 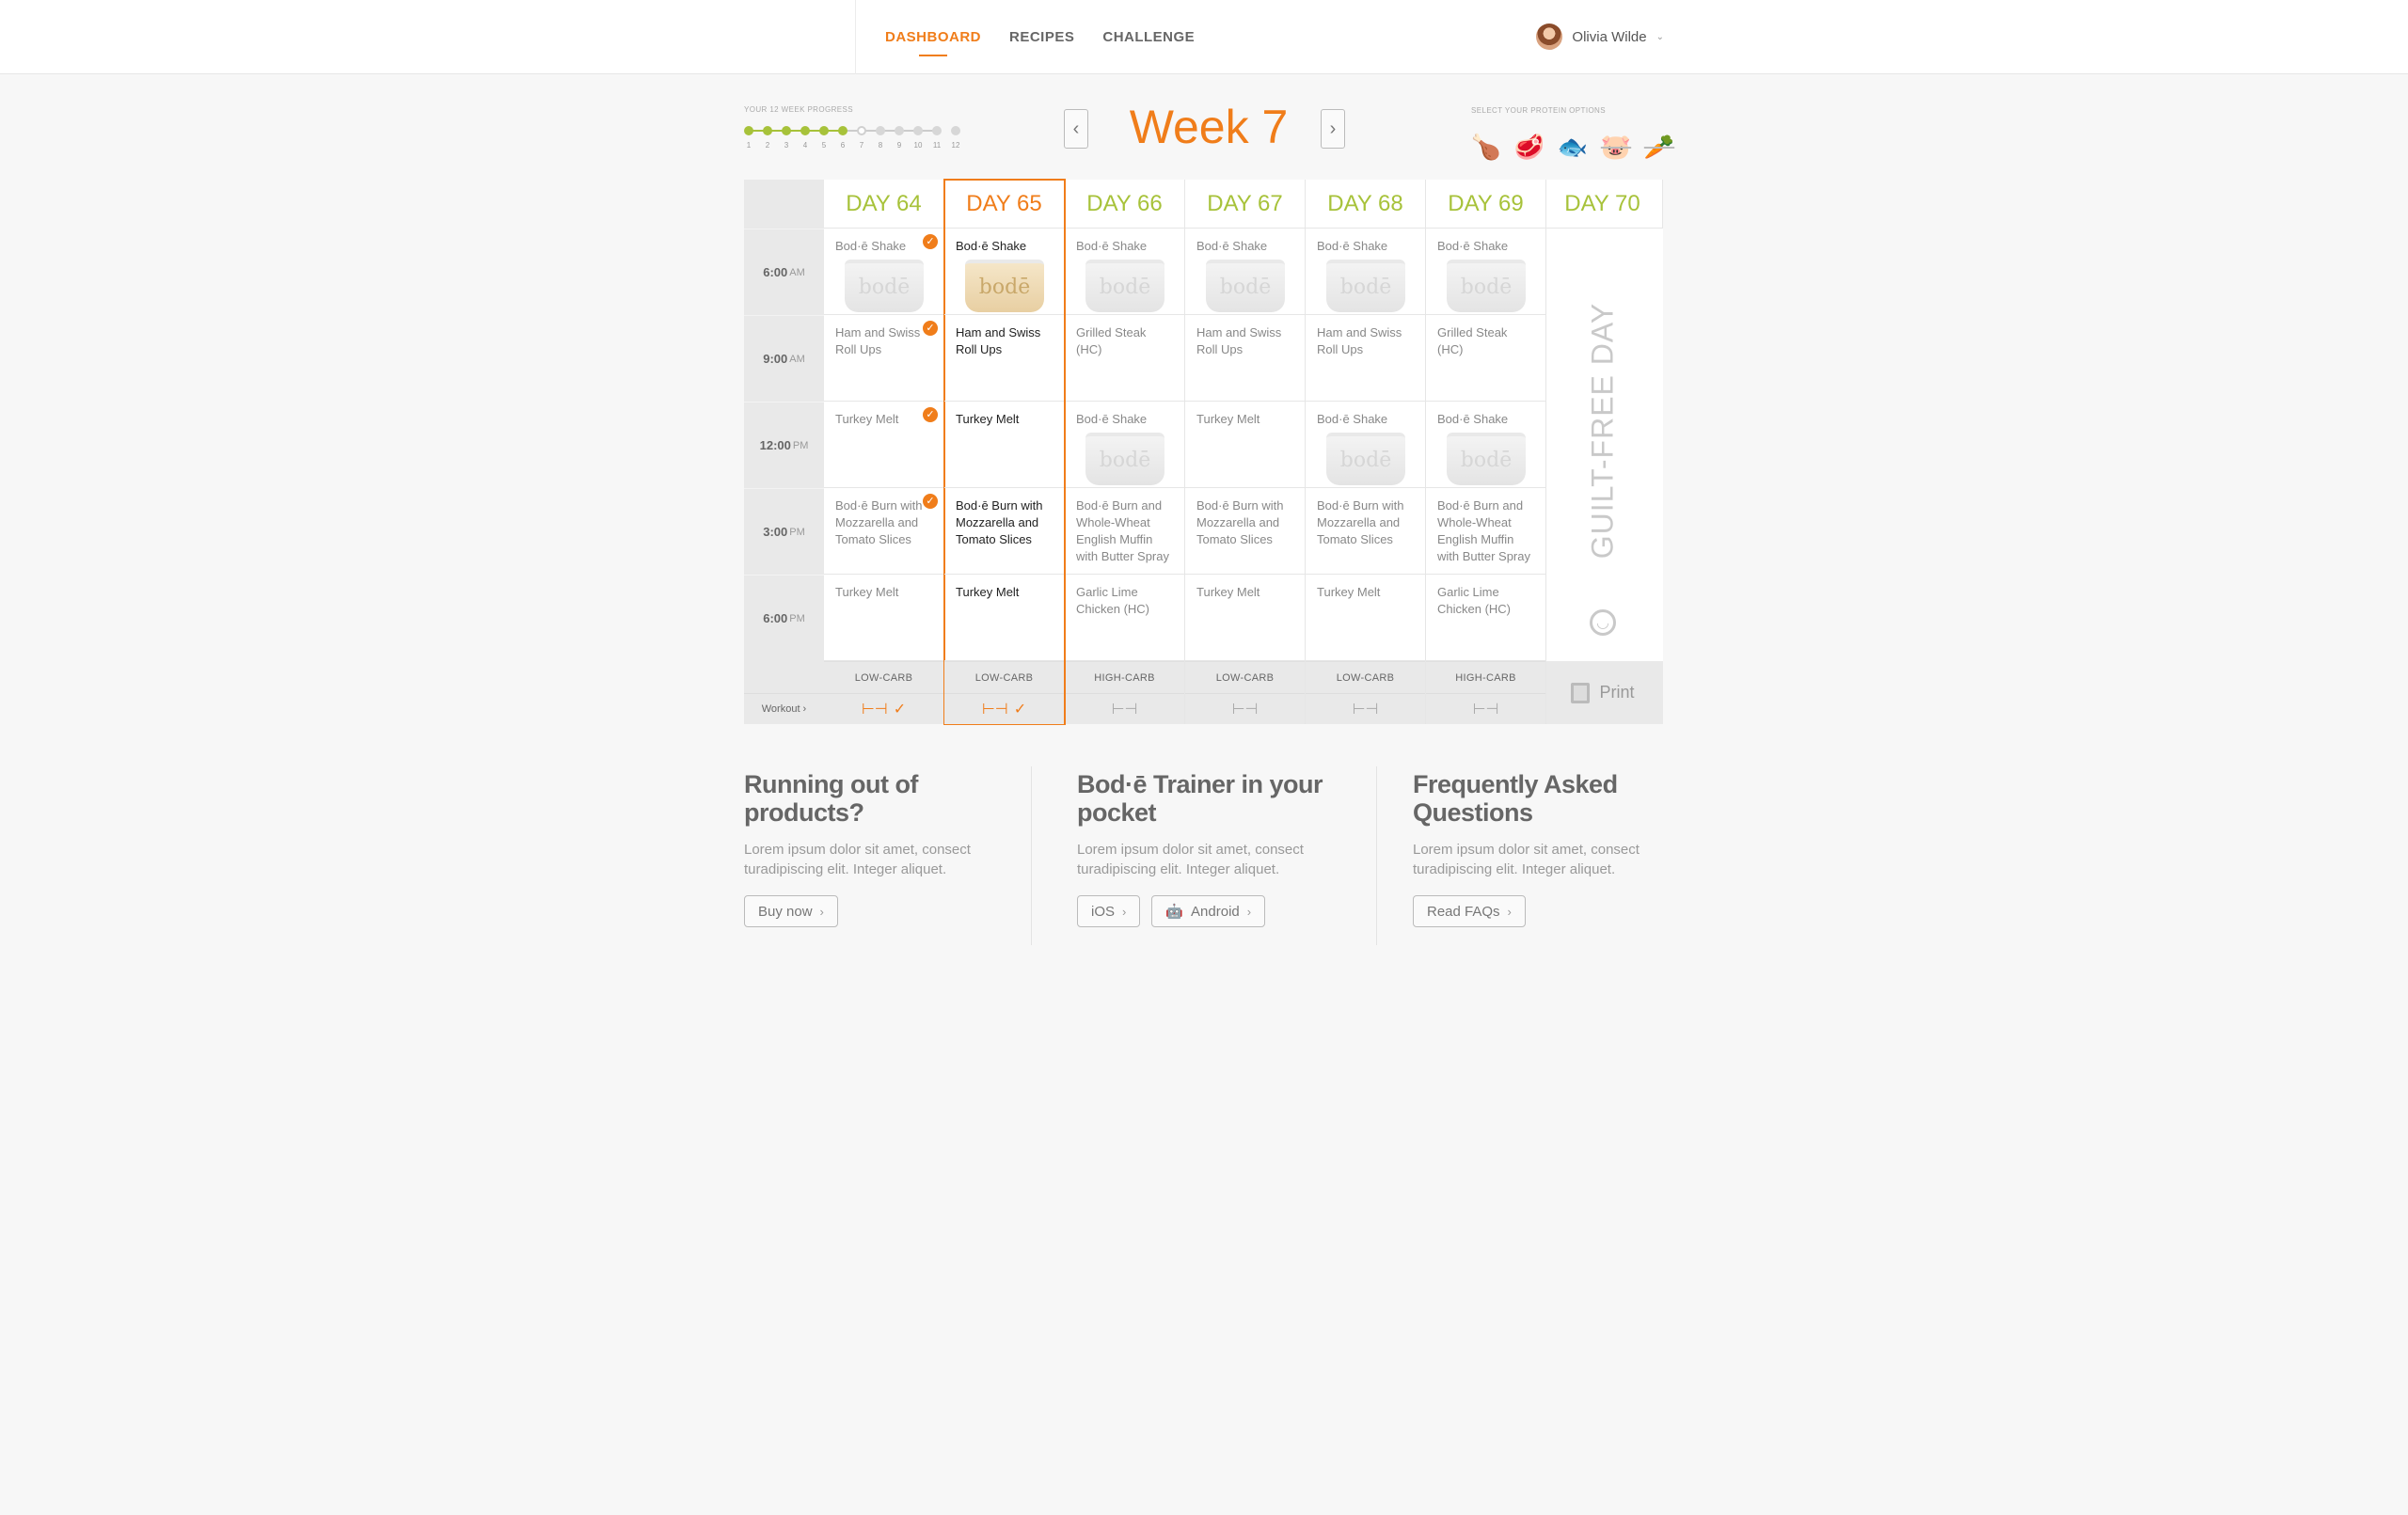 What do you see at coordinates (1109, 911) in the screenshot?
I see `action-button: iOS ›` at bounding box center [1109, 911].